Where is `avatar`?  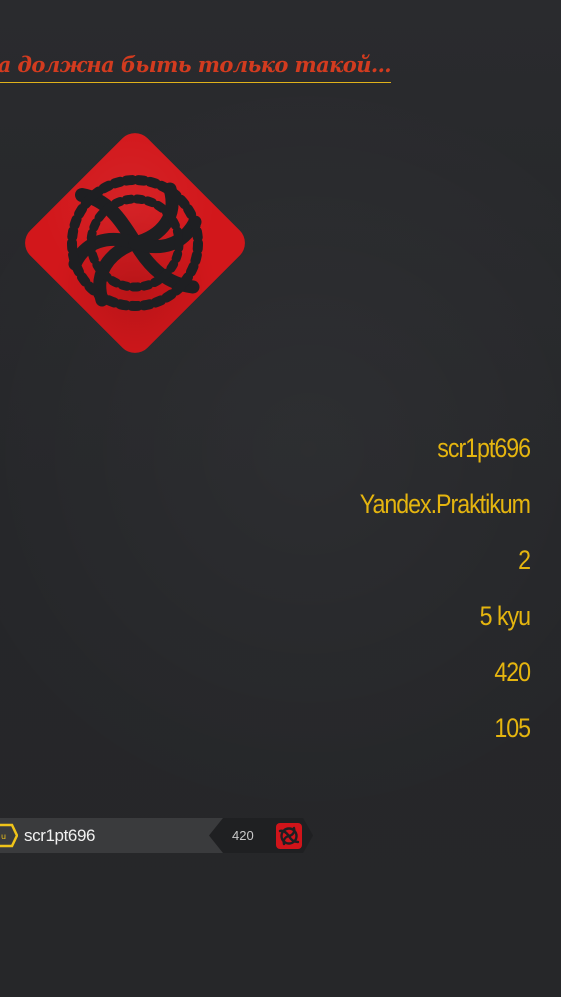 avatar is located at coordinates (135, 243).